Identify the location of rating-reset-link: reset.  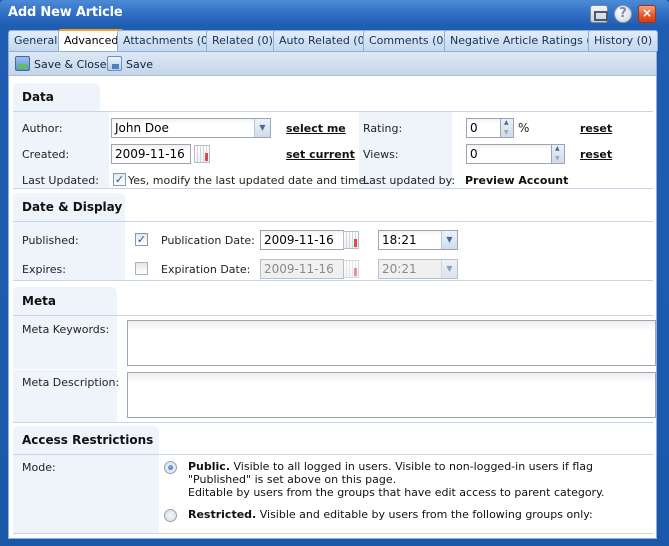
(596, 128).